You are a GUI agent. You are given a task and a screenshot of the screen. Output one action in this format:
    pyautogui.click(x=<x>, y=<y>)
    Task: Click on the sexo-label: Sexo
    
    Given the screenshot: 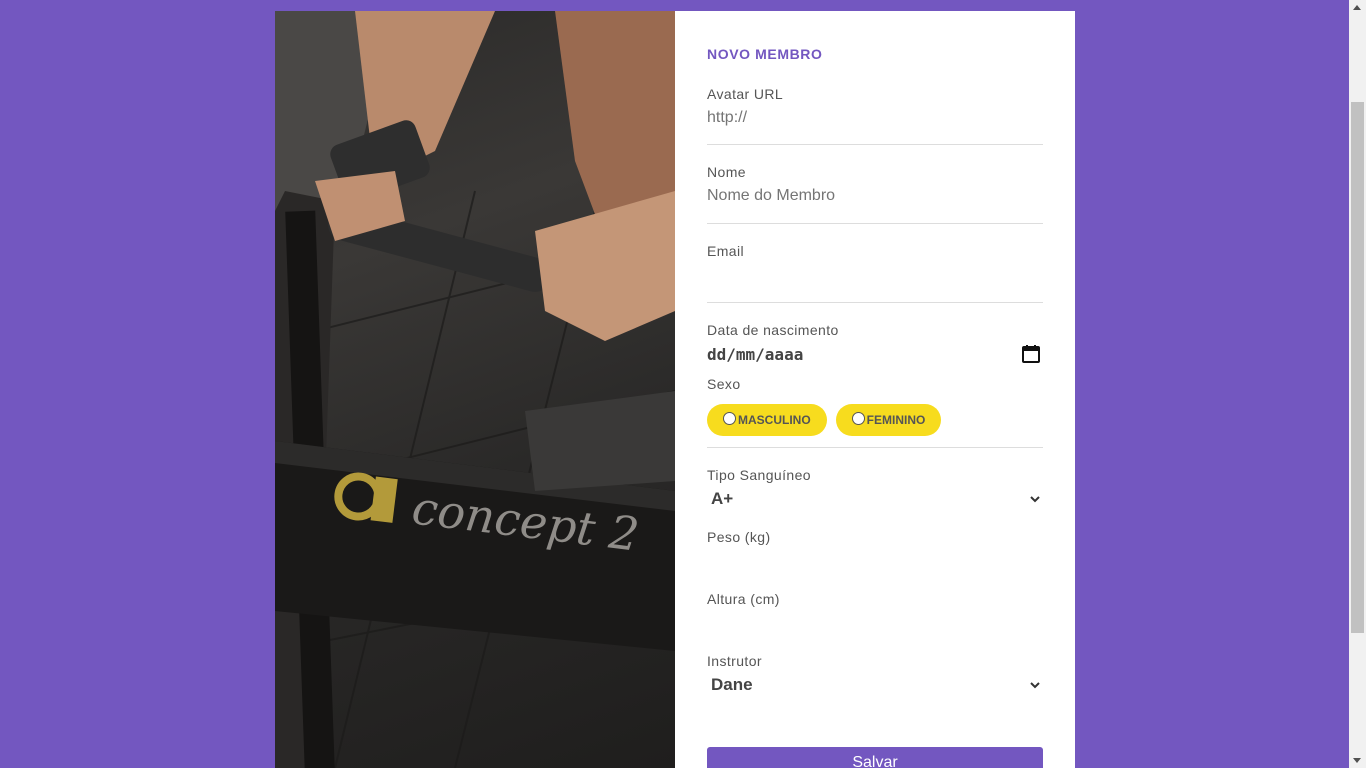 What is the action you would take?
    pyautogui.click(x=724, y=384)
    